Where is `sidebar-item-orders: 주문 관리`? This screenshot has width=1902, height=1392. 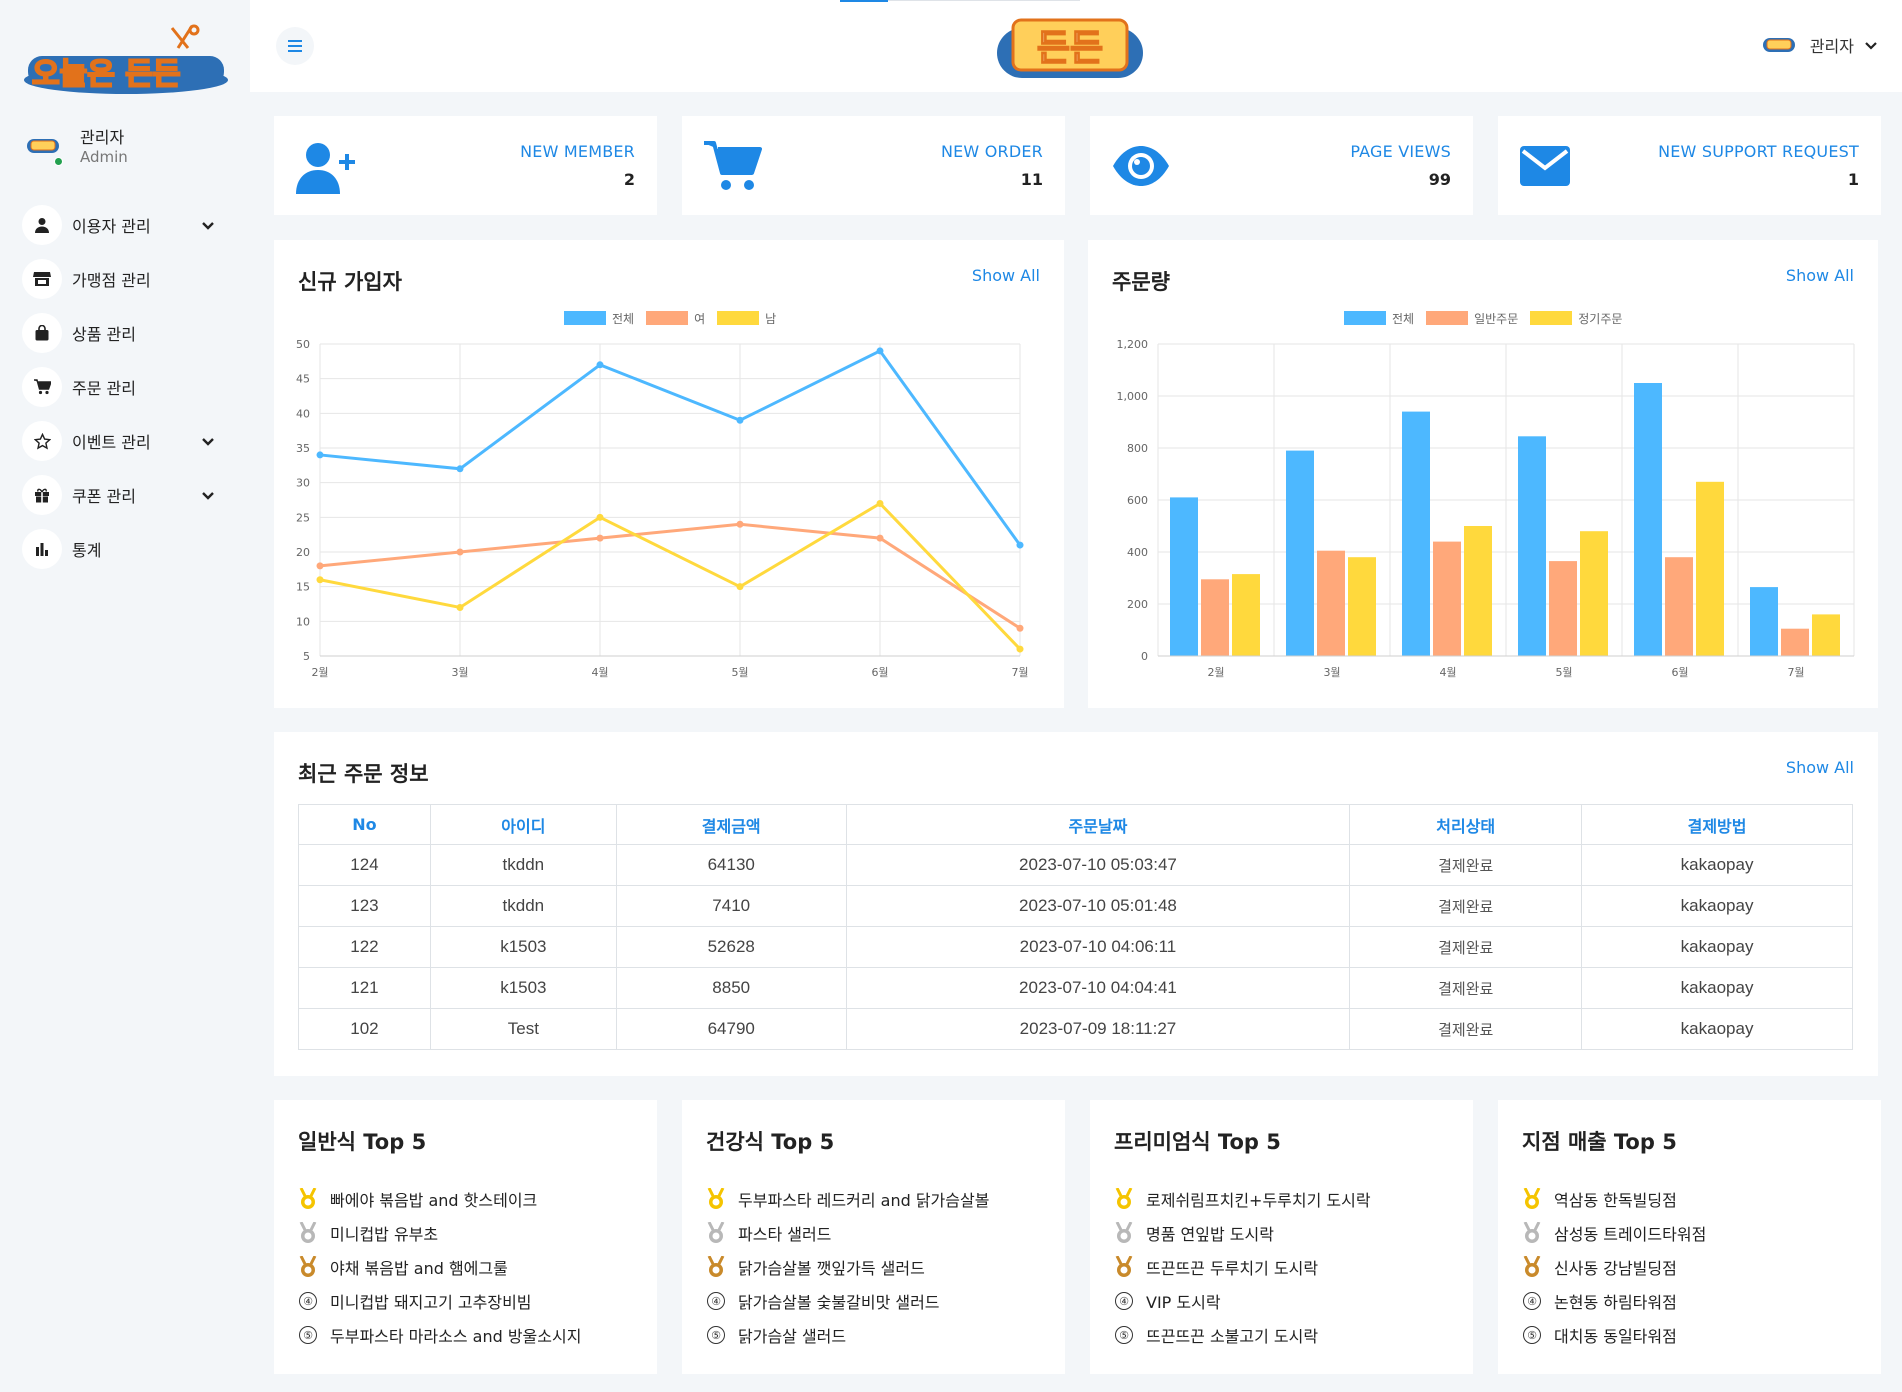 sidebar-item-orders: 주문 관리 is located at coordinates (122, 387).